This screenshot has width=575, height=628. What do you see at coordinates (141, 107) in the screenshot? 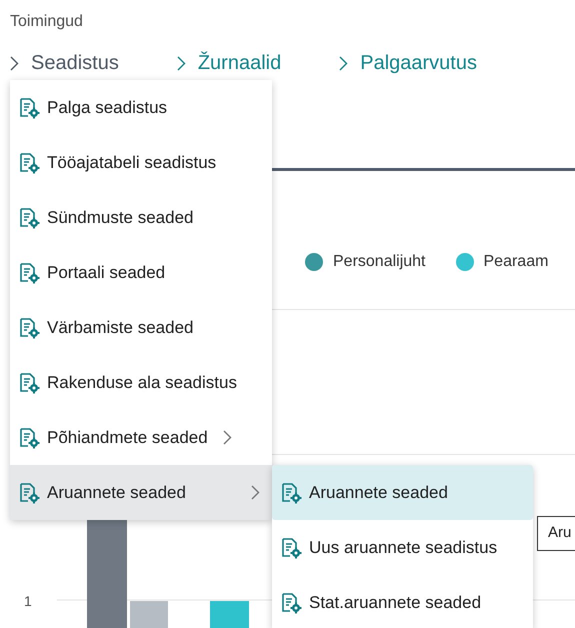
I see `menu-item: Palga seadistus` at bounding box center [141, 107].